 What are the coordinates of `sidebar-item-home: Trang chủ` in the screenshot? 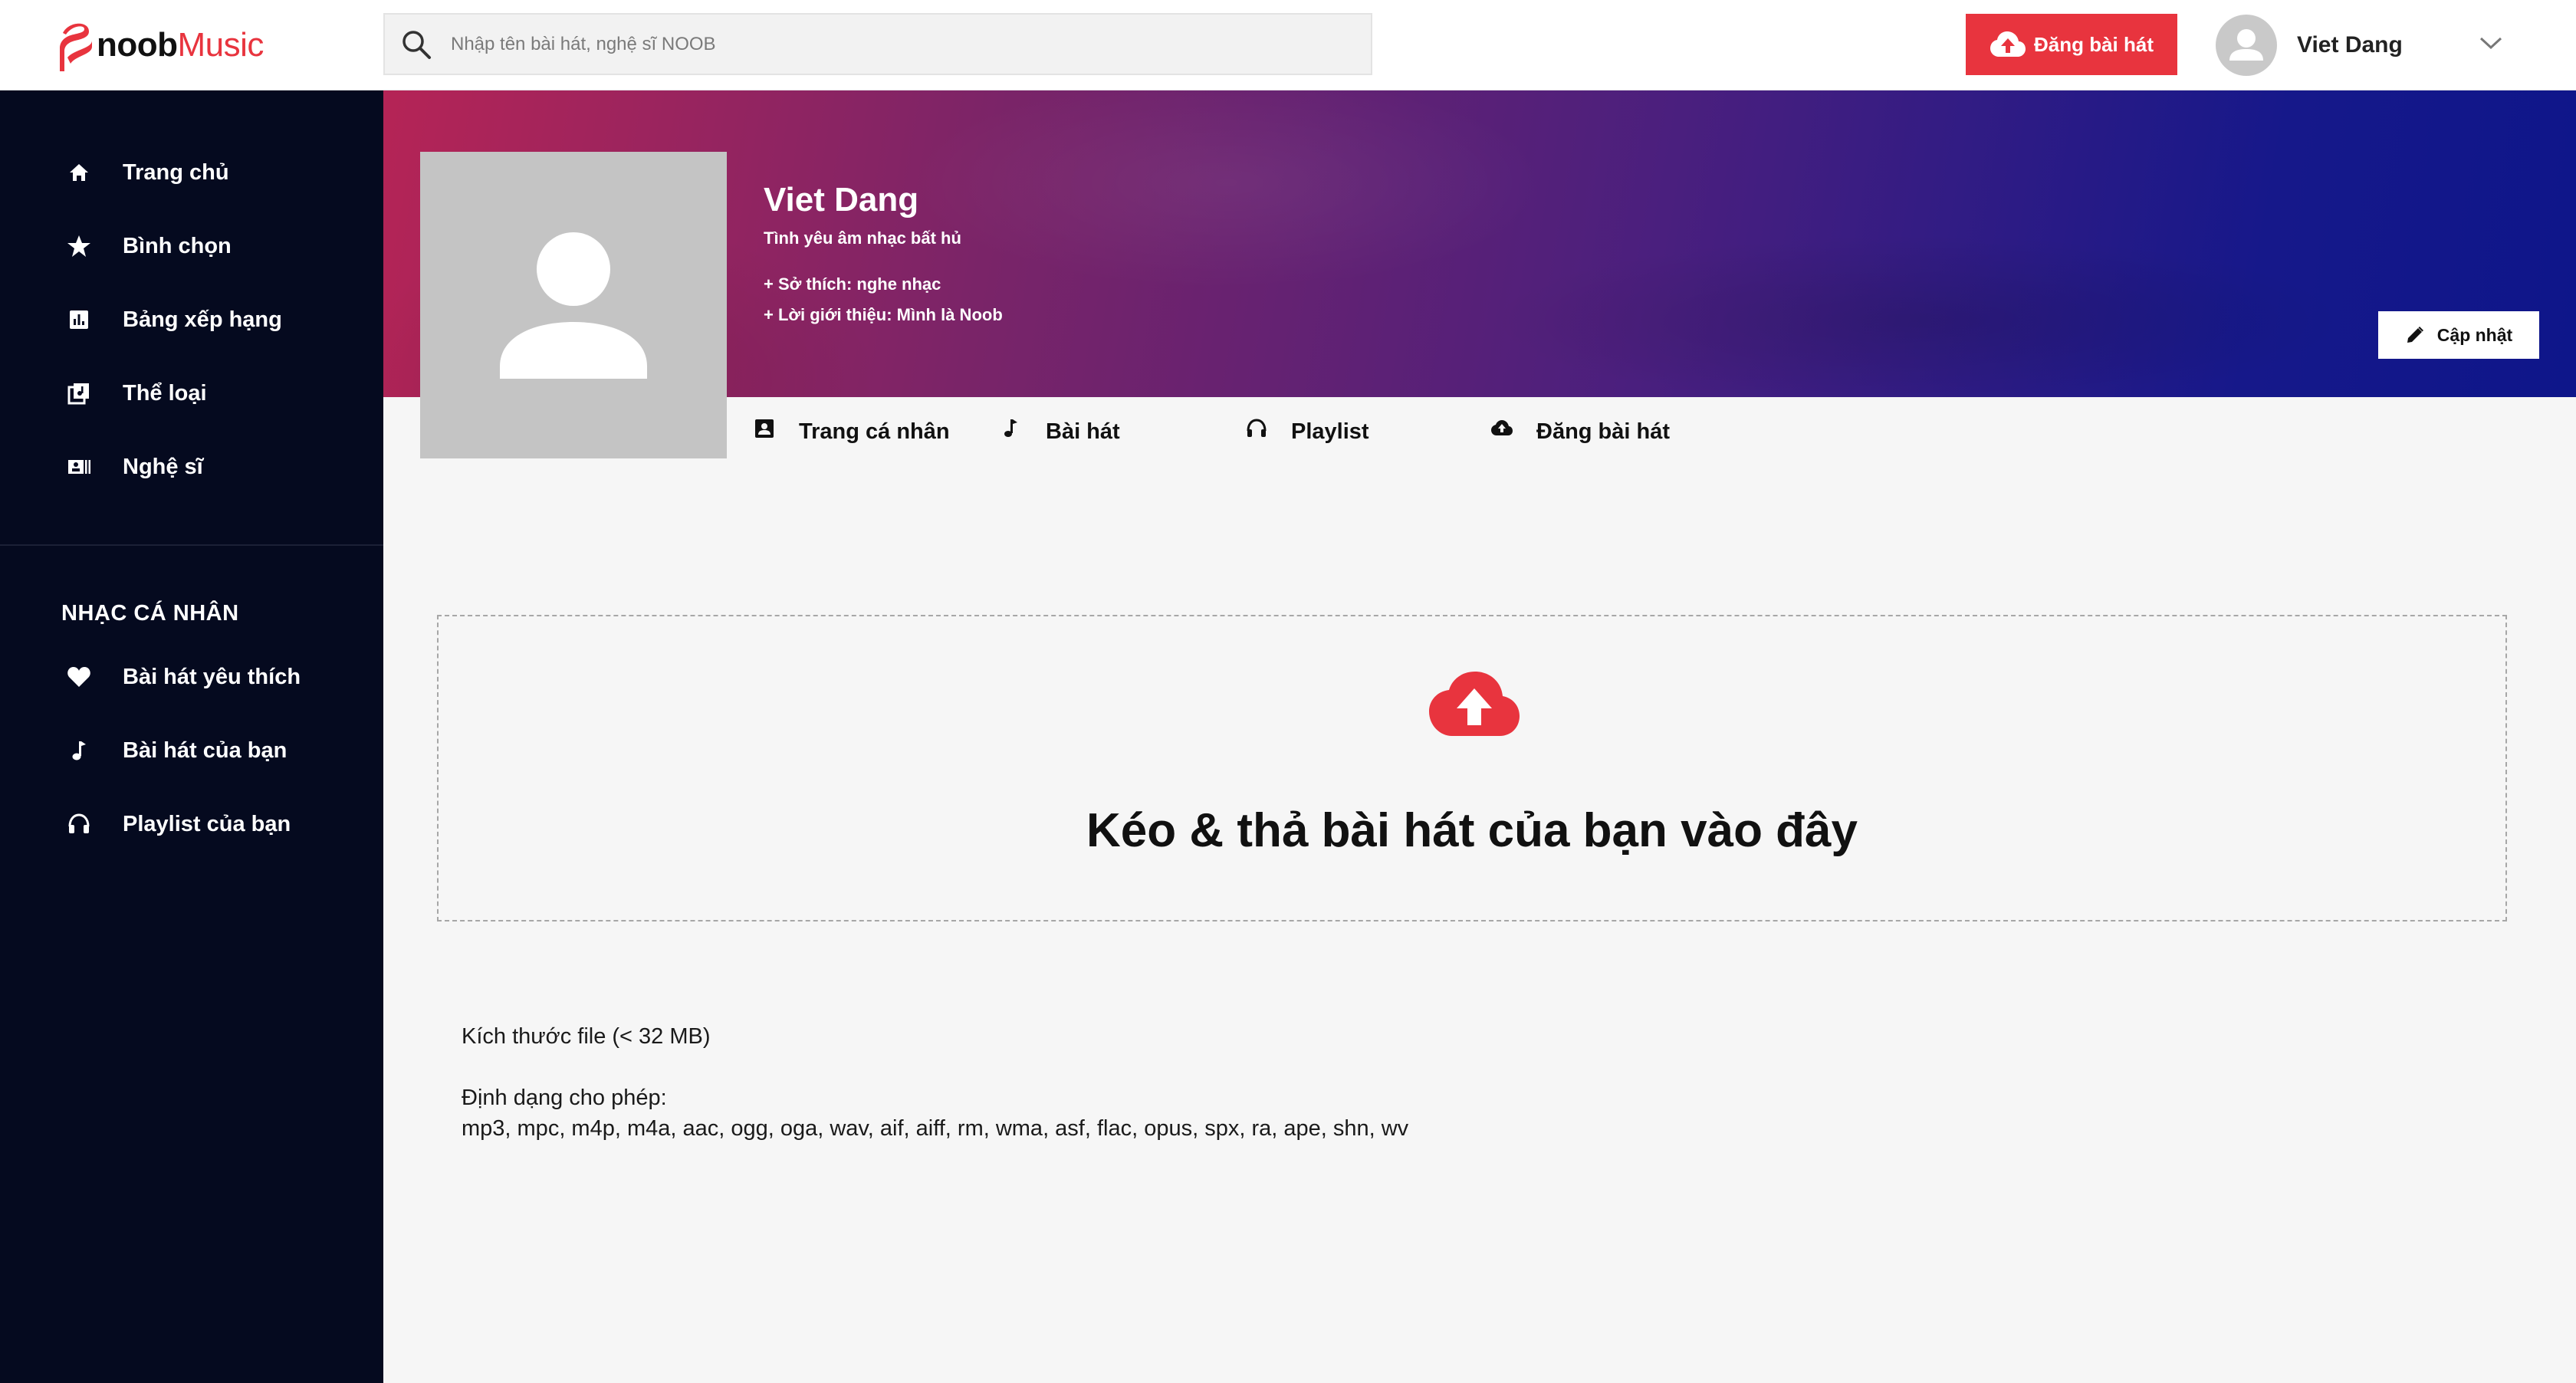 It's located at (192, 172).